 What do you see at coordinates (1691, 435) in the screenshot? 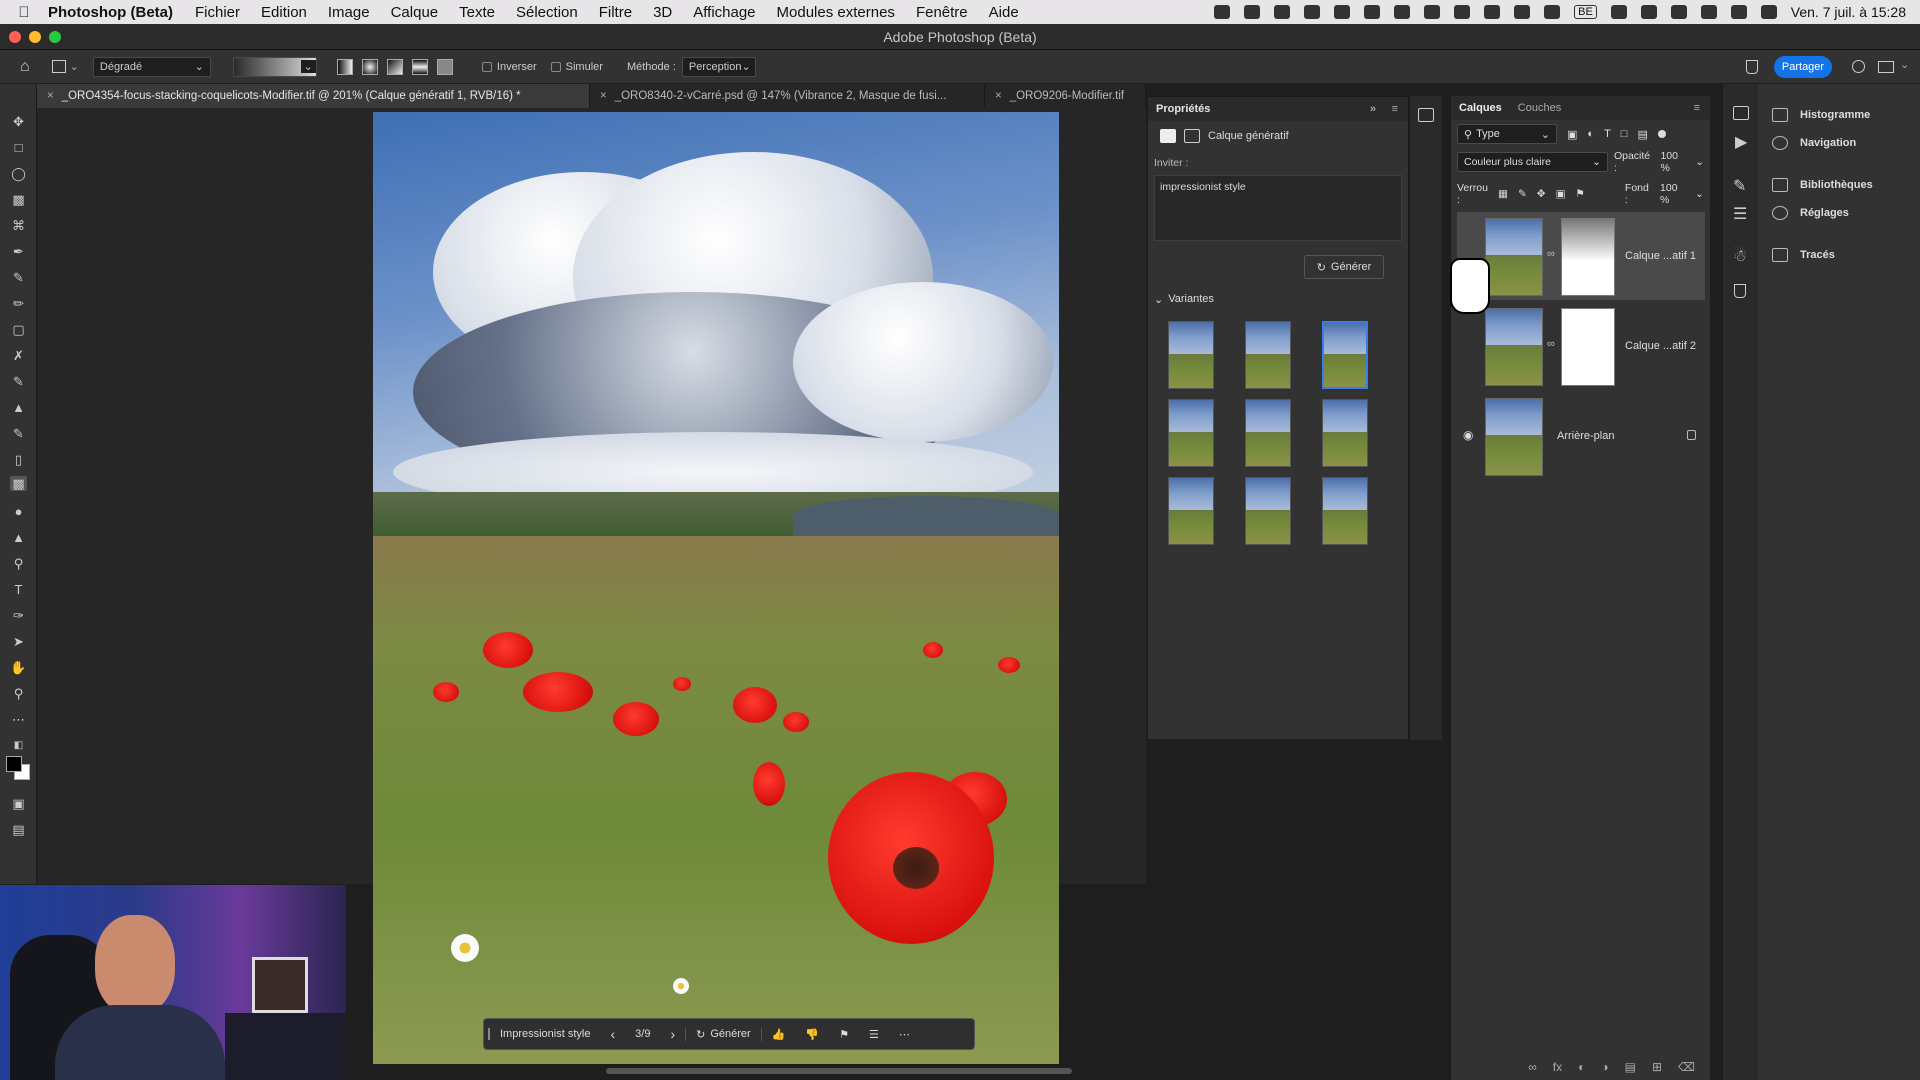
I see `lock-icon` at bounding box center [1691, 435].